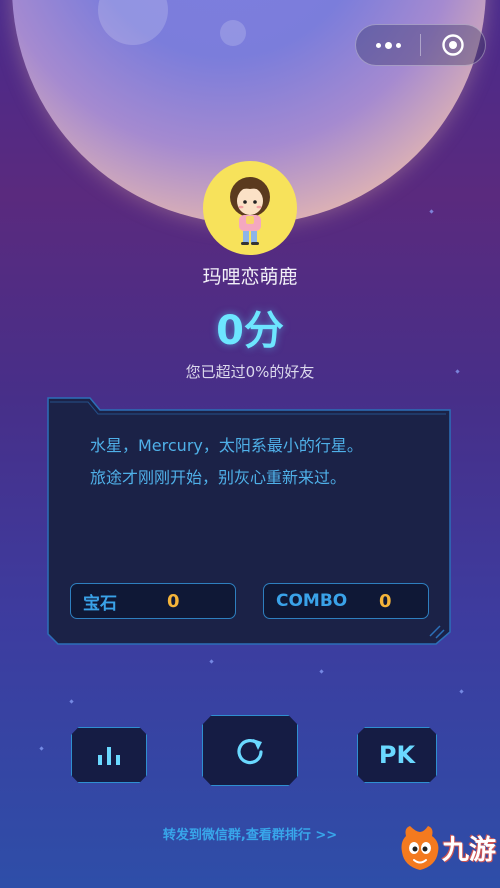  I want to click on jiuyou-logo: 九游, so click(448, 848).